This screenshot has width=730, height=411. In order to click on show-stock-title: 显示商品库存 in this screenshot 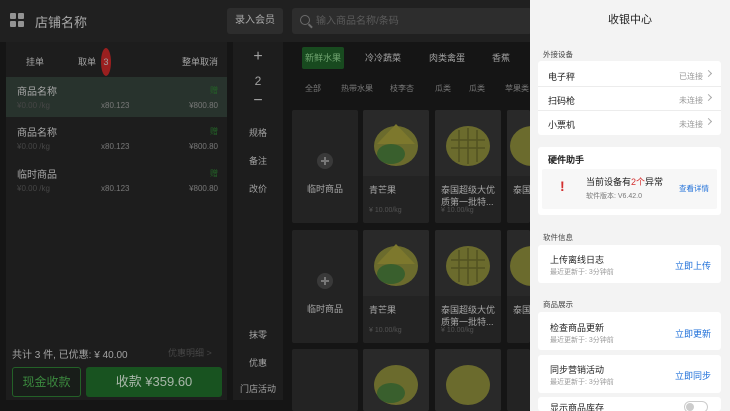, I will do `click(577, 407)`.